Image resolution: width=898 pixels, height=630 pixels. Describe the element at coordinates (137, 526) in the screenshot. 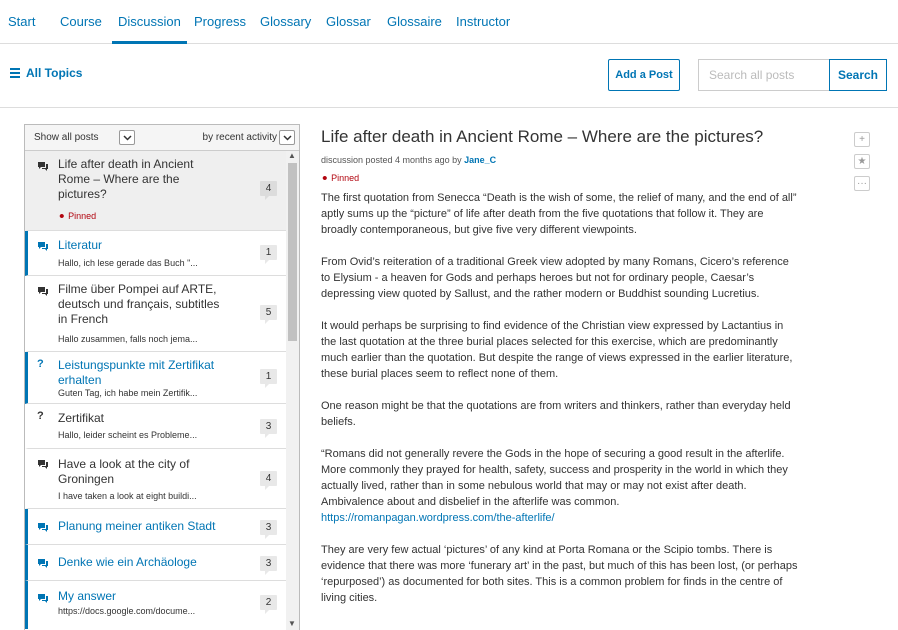

I see `post-title: Planung meiner antiken Stadt` at that location.